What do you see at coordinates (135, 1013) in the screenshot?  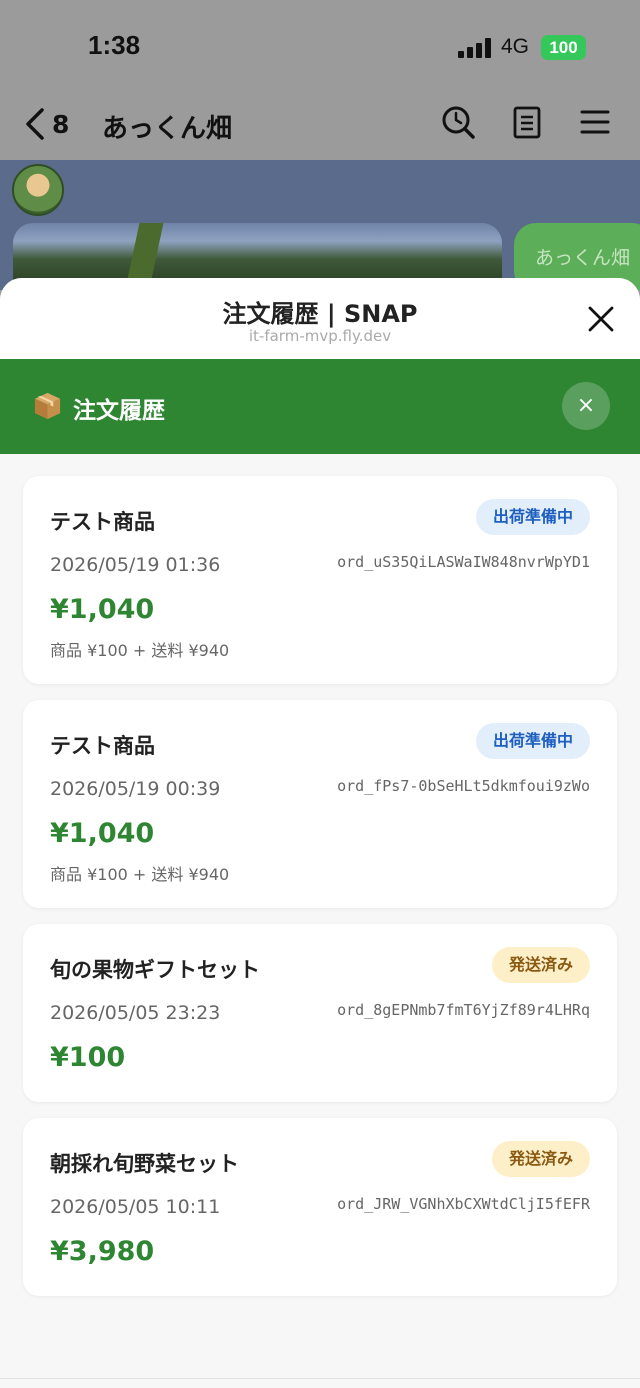 I see `order-date: 2026/05/05 23:23` at bounding box center [135, 1013].